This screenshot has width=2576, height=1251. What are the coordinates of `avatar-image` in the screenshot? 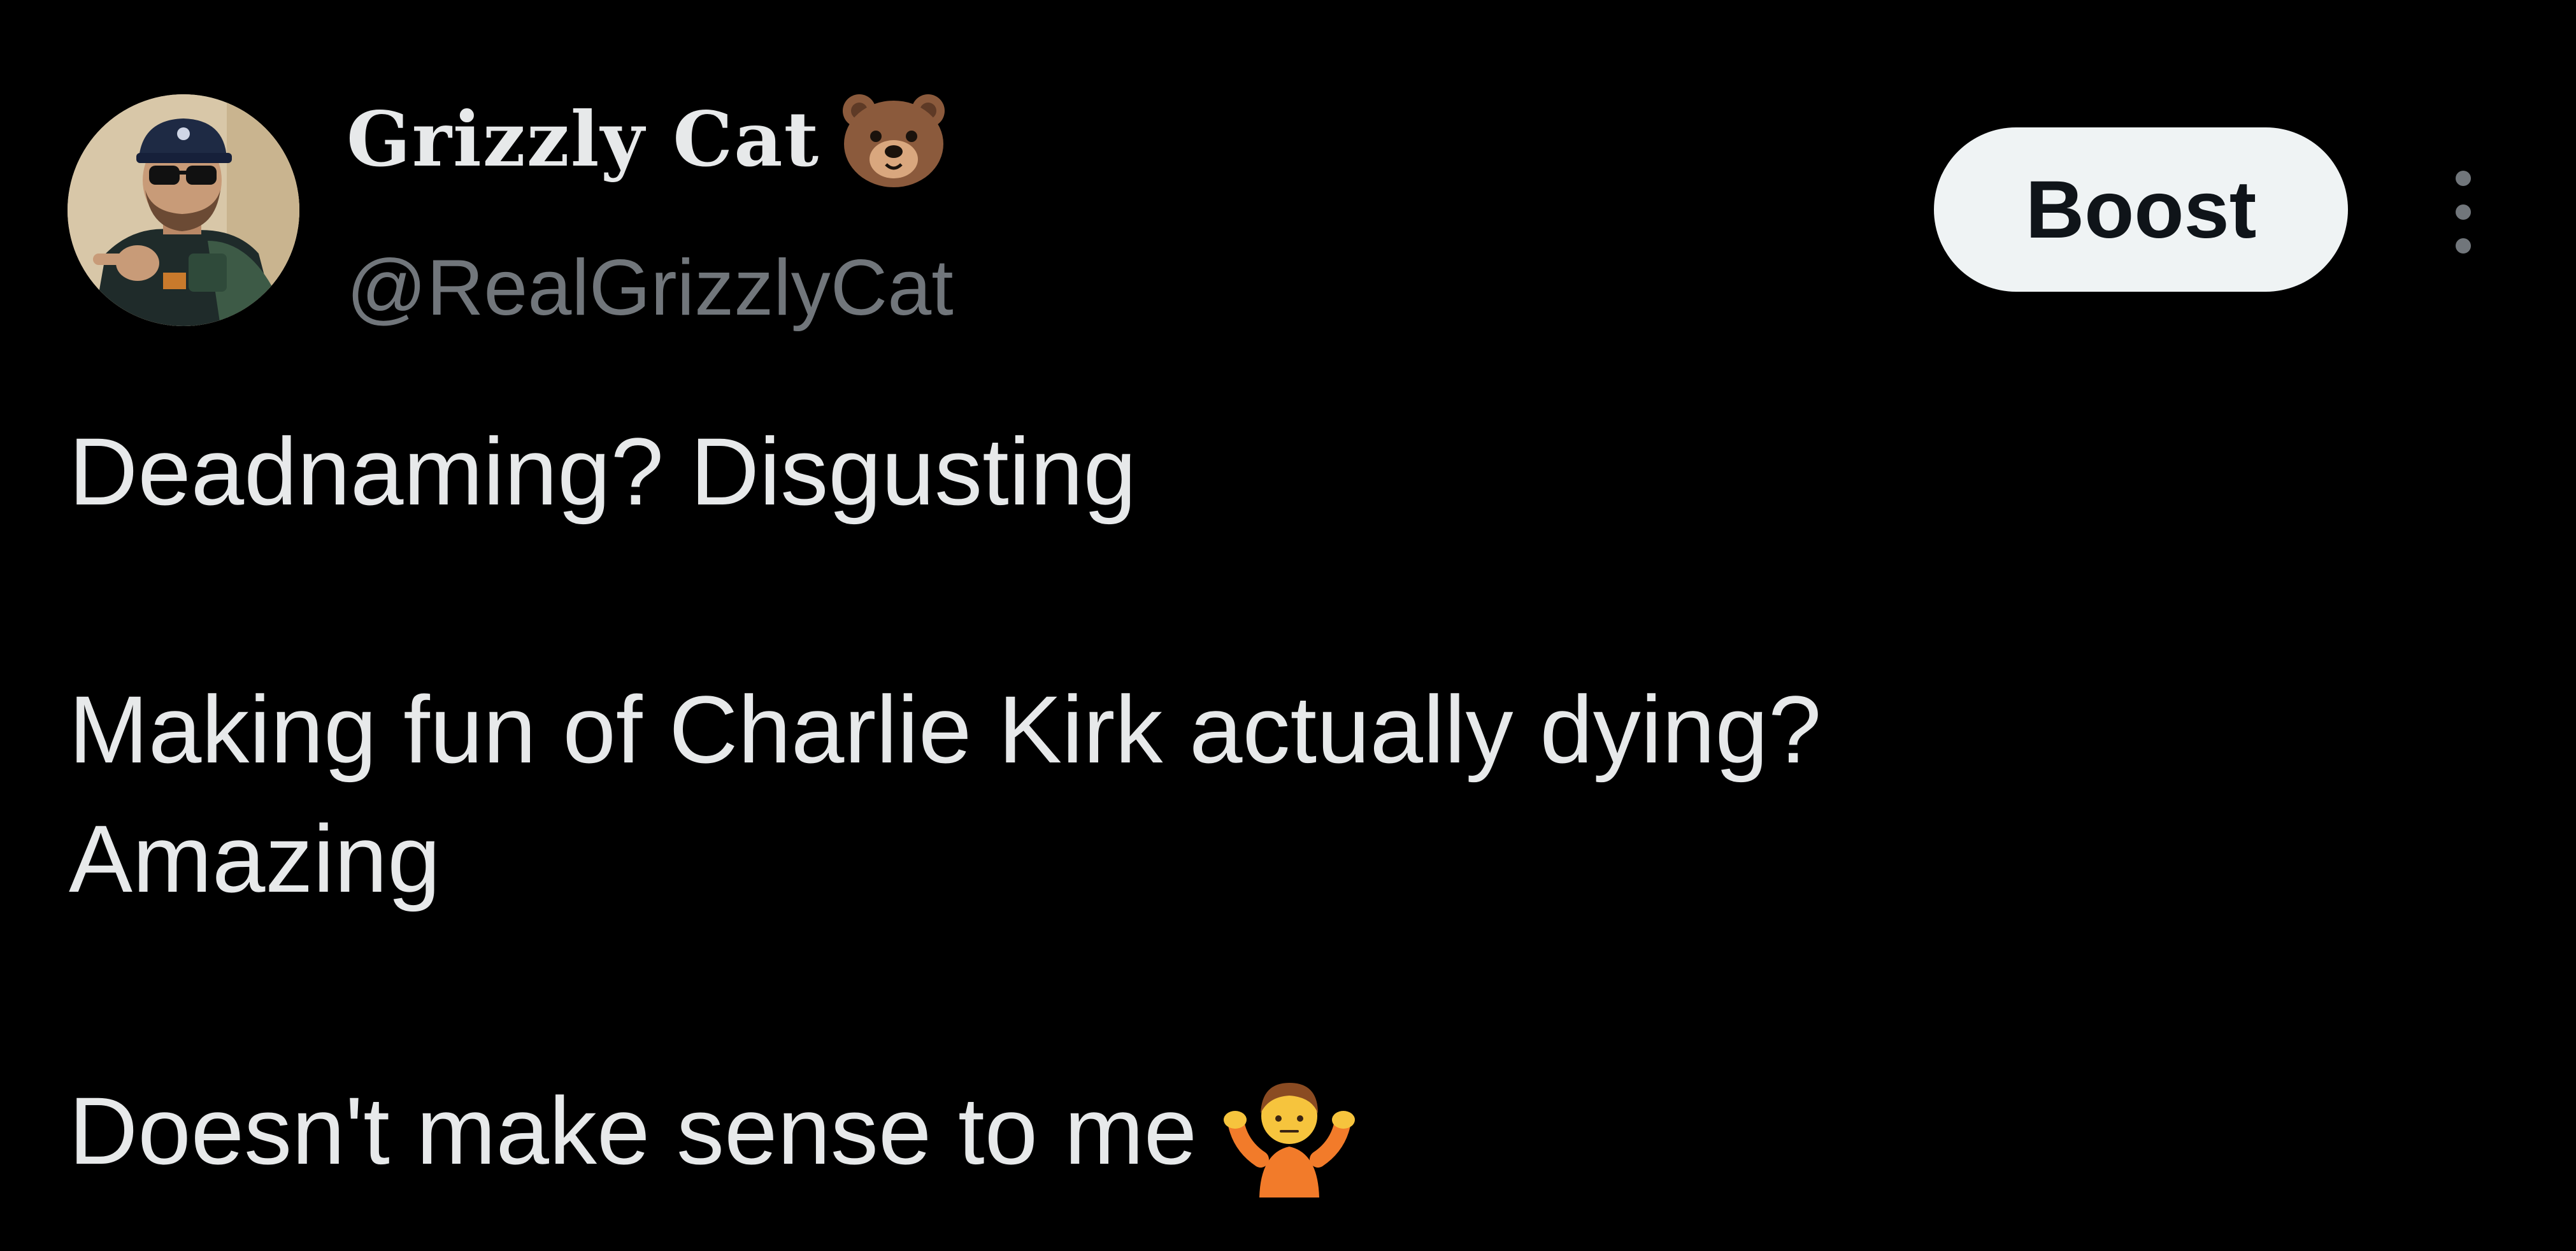 It's located at (184, 210).